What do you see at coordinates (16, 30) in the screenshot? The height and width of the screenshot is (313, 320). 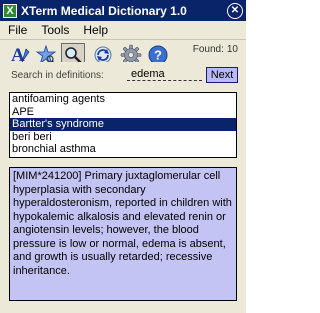 I see `menu-file: File` at bounding box center [16, 30].